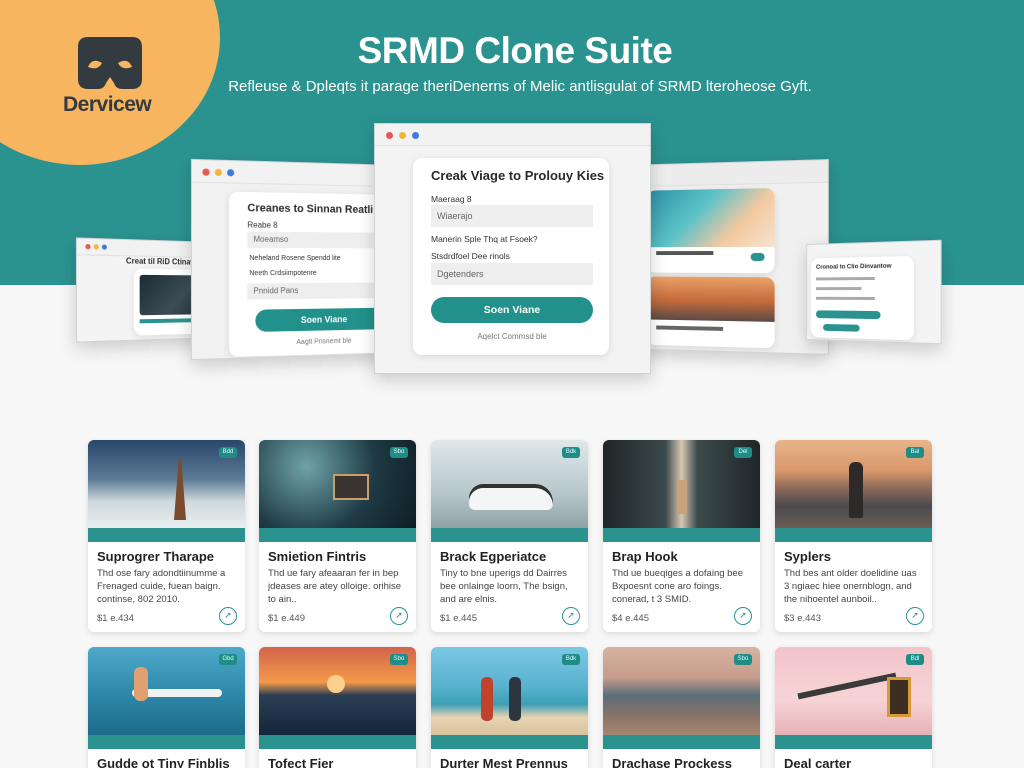  I want to click on preview-window-right, so click(730, 257).